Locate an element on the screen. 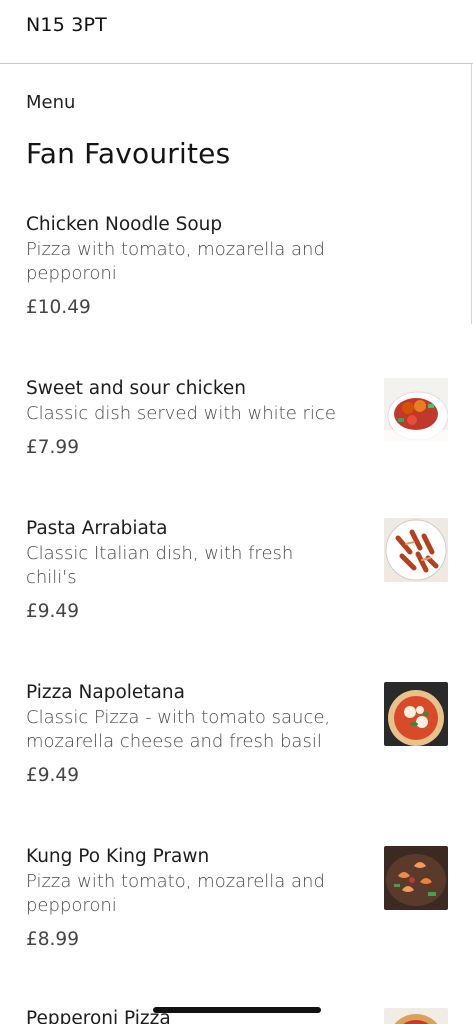 Image resolution: width=473 pixels, height=1024 pixels. pepperoni-pizza-image is located at coordinates (416, 1016).